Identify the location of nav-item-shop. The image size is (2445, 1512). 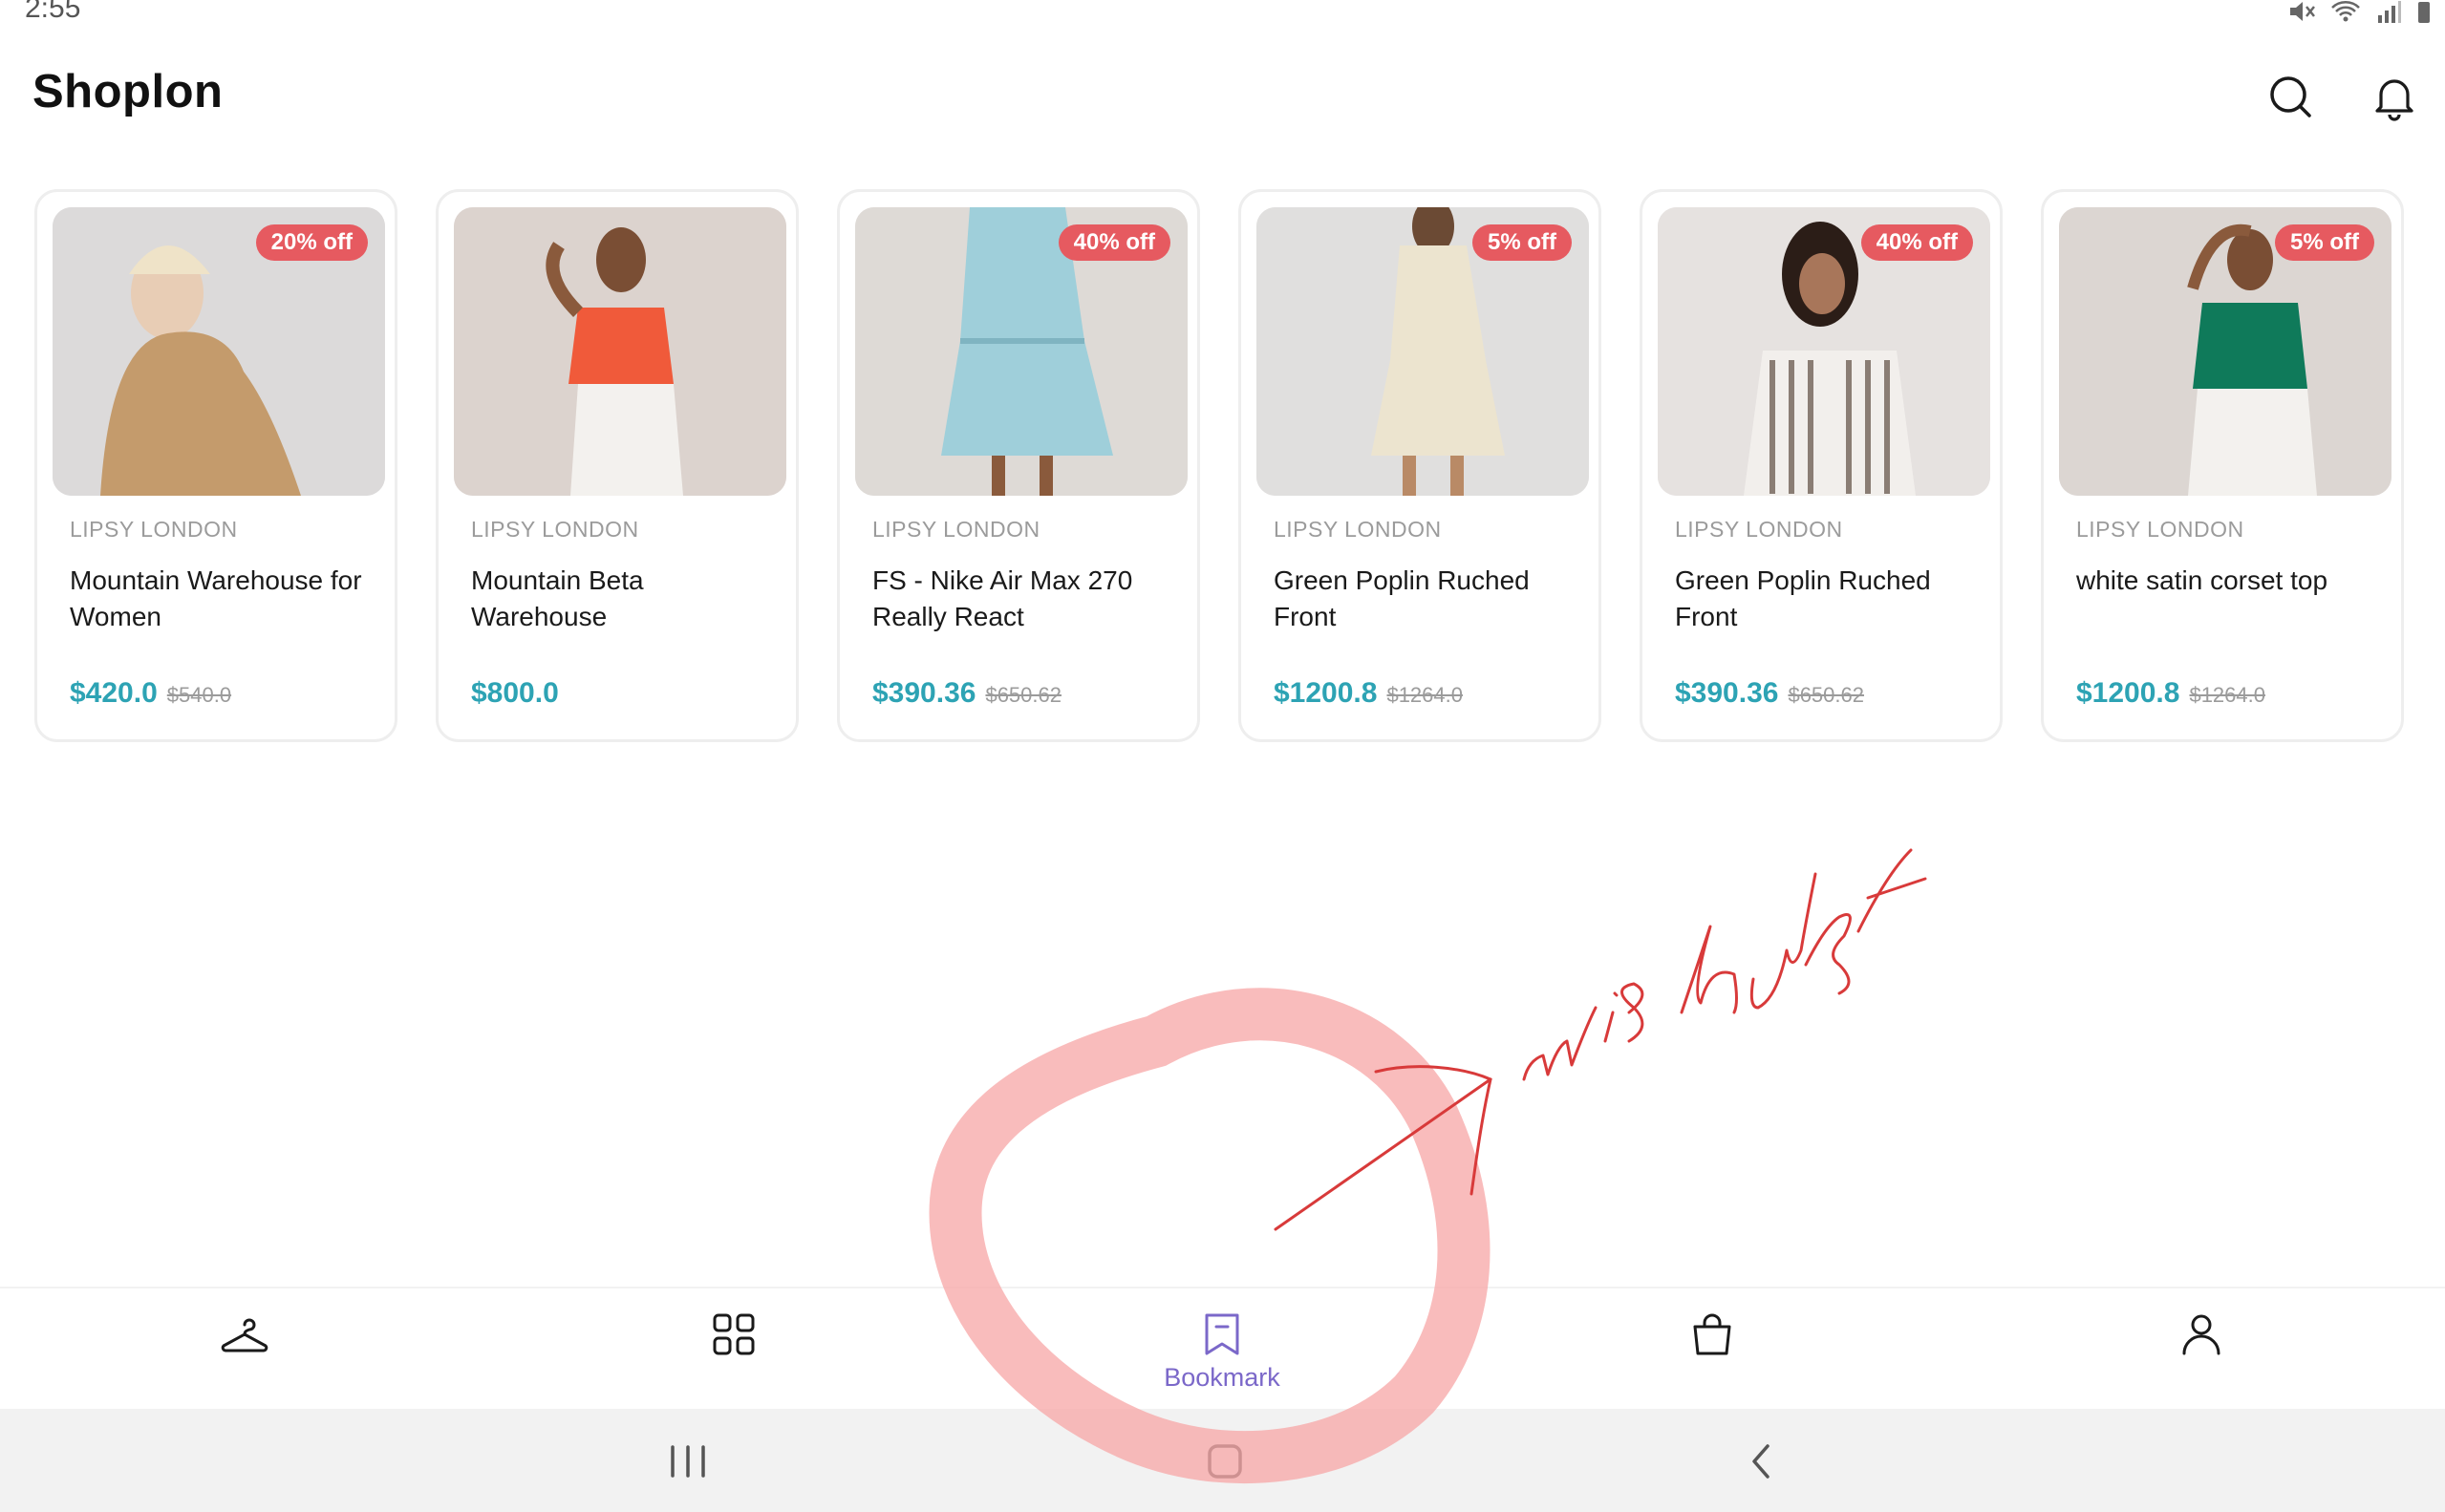
(244, 1349).